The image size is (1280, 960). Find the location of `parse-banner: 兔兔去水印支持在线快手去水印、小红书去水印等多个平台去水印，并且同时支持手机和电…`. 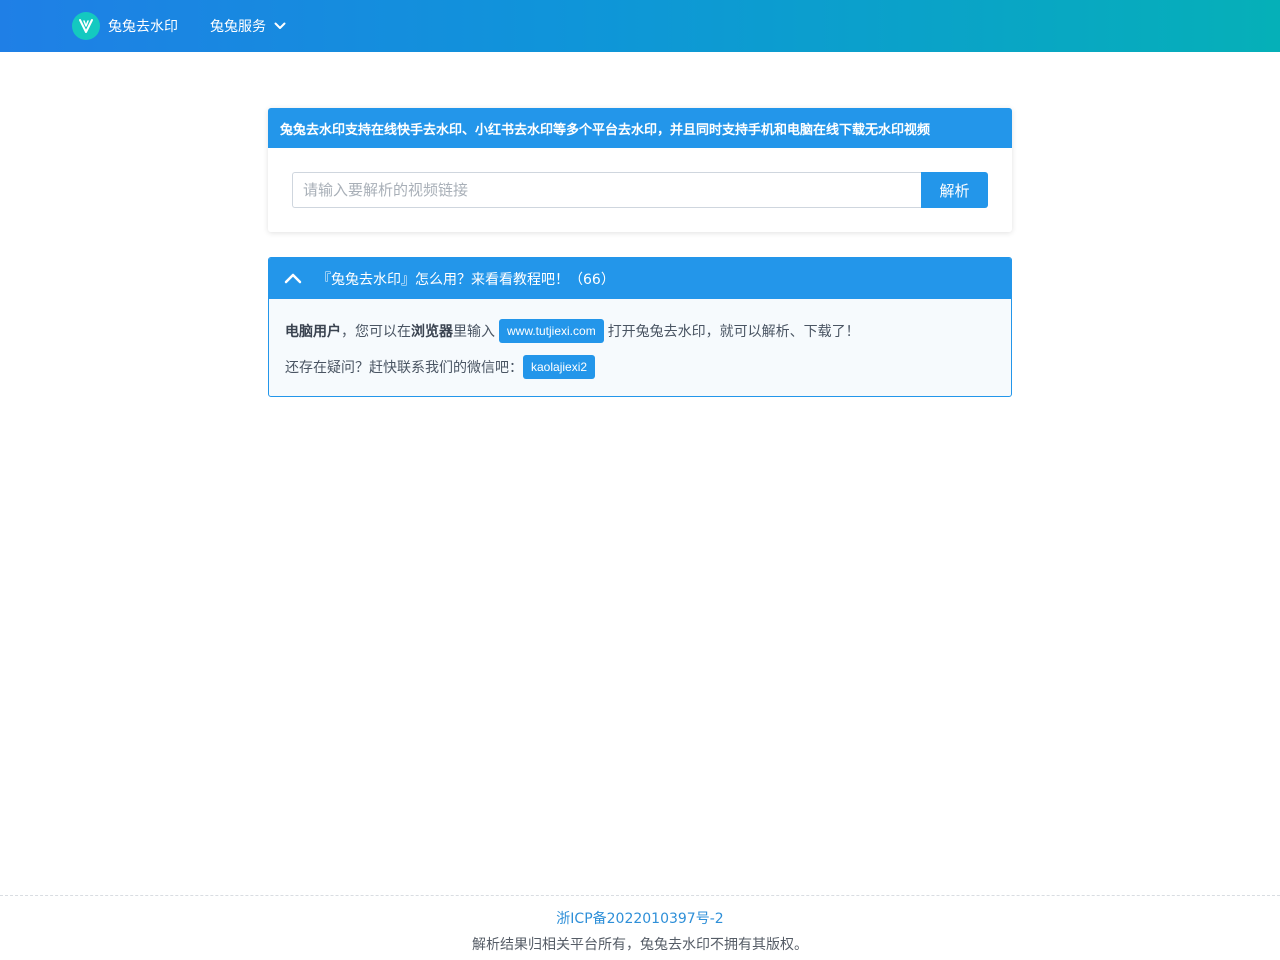

parse-banner: 兔兔去水印支持在线快手去水印、小红书去水印等多个平台去水印，并且同时支持手机和电… is located at coordinates (640, 128).